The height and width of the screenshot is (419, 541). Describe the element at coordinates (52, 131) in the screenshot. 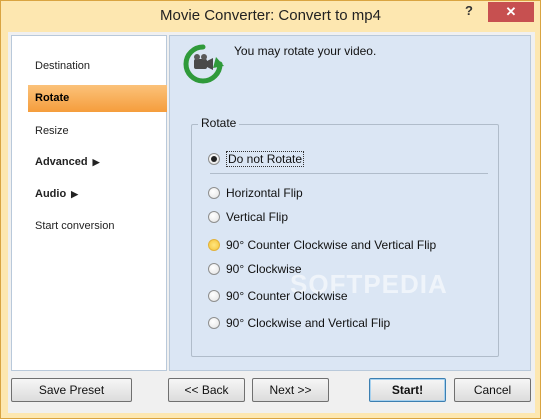

I see `sidebar-item-label: Resize` at that location.